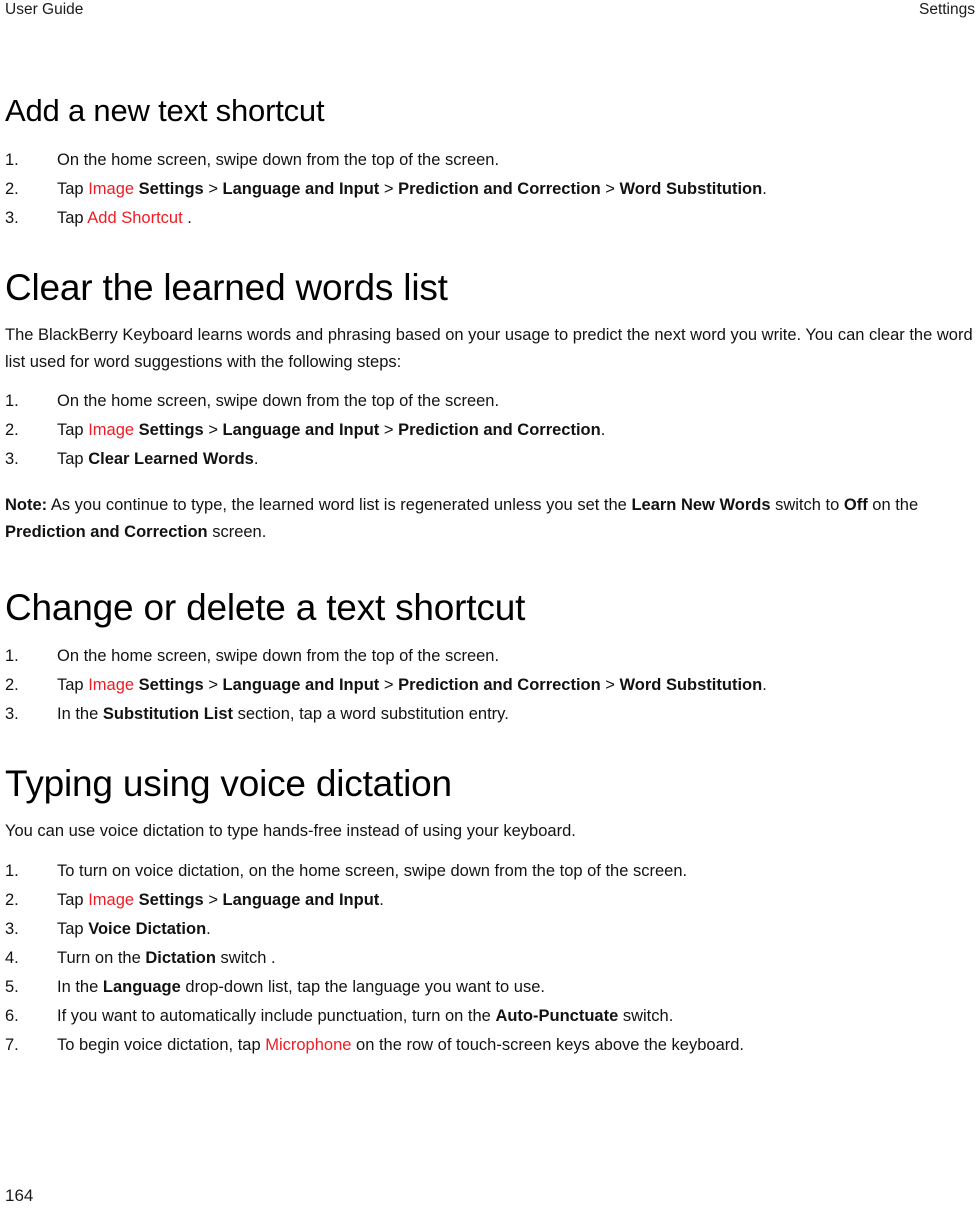  I want to click on plain-text: Turn on the, so click(101, 957).